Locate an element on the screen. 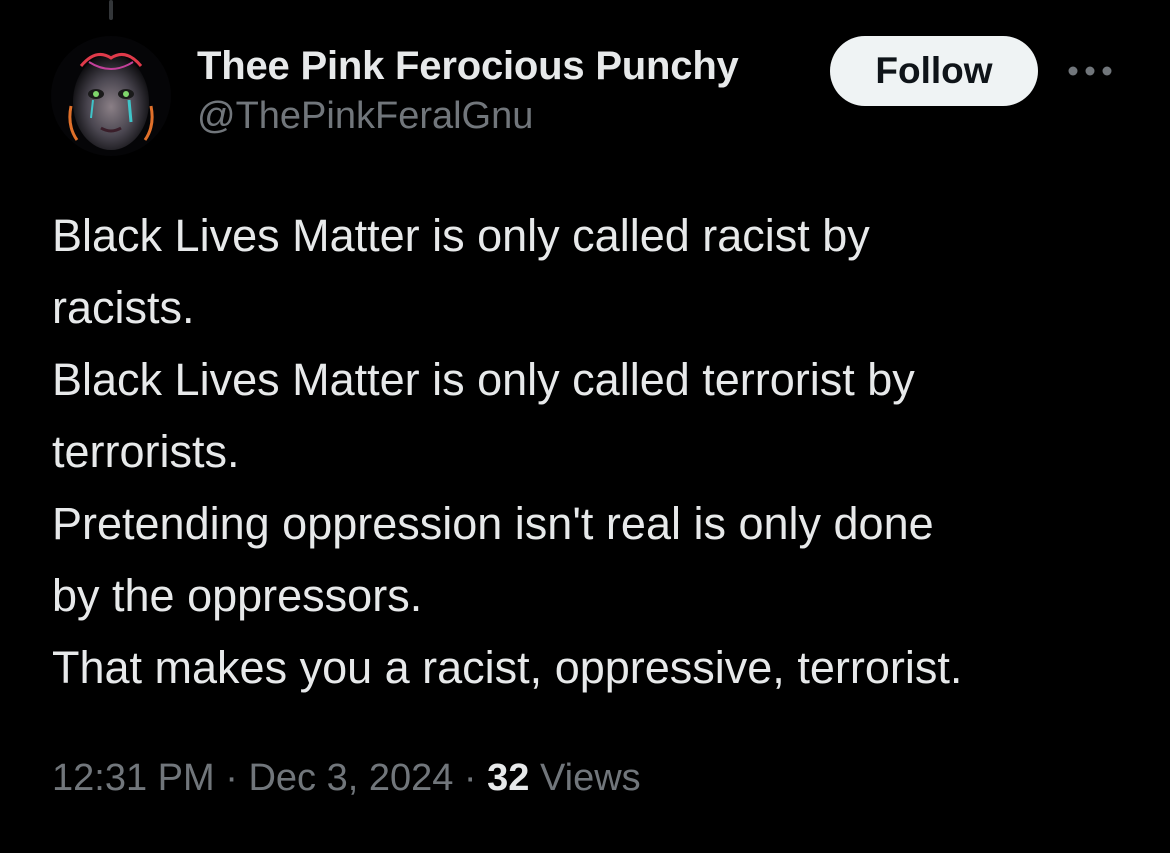  more-dots-icon is located at coordinates (1090, 71).